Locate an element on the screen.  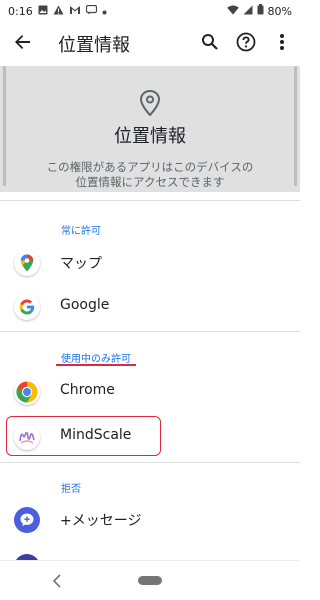
plus-message-icon is located at coordinates (27, 520).